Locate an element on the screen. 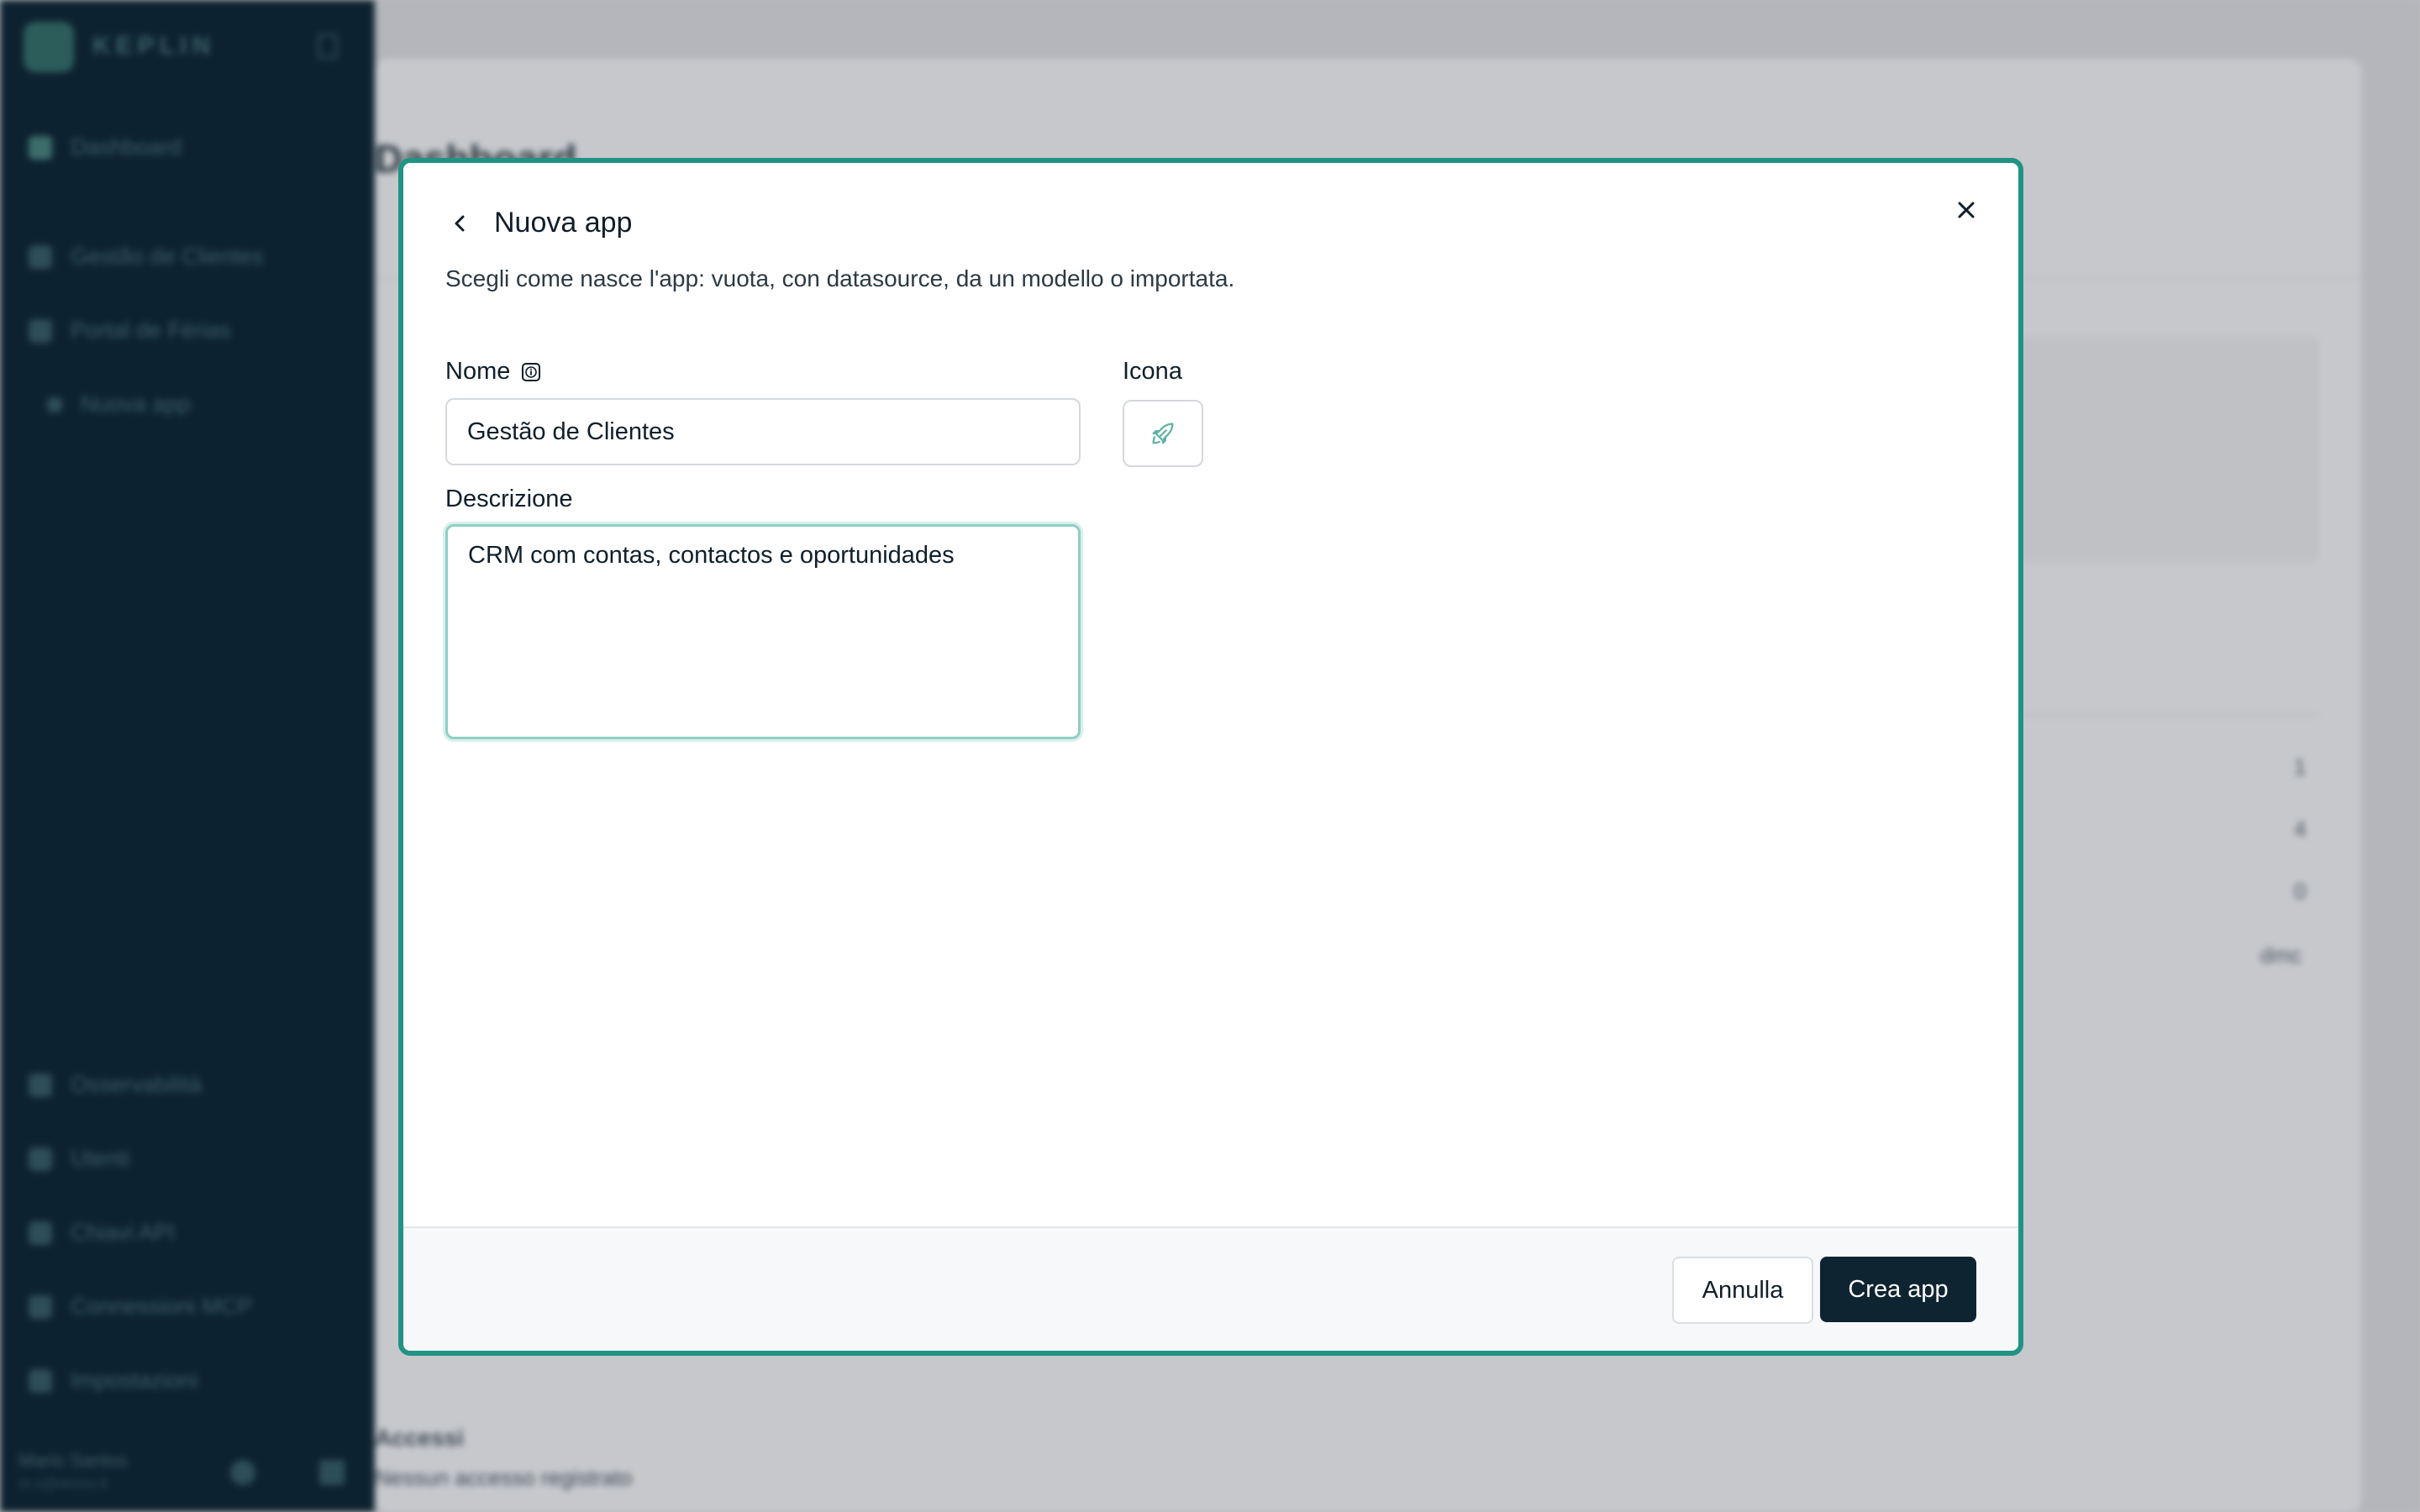 The width and height of the screenshot is (2420, 1512). stat-value: dmc is located at coordinates (2281, 955).